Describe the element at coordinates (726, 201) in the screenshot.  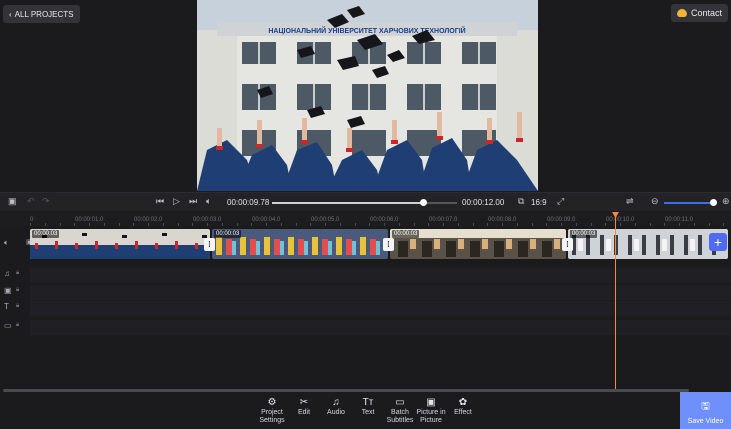
I see `zoom-in-icon: ⊕` at that location.